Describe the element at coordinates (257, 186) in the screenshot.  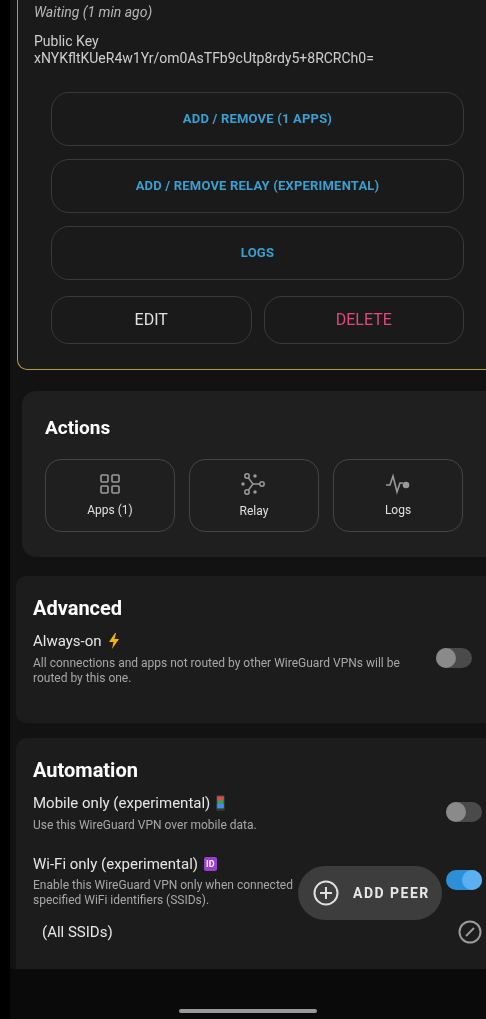
I see `outlined-button: ADD / REMOVE RELAY (EXPERIMENTAL)` at that location.